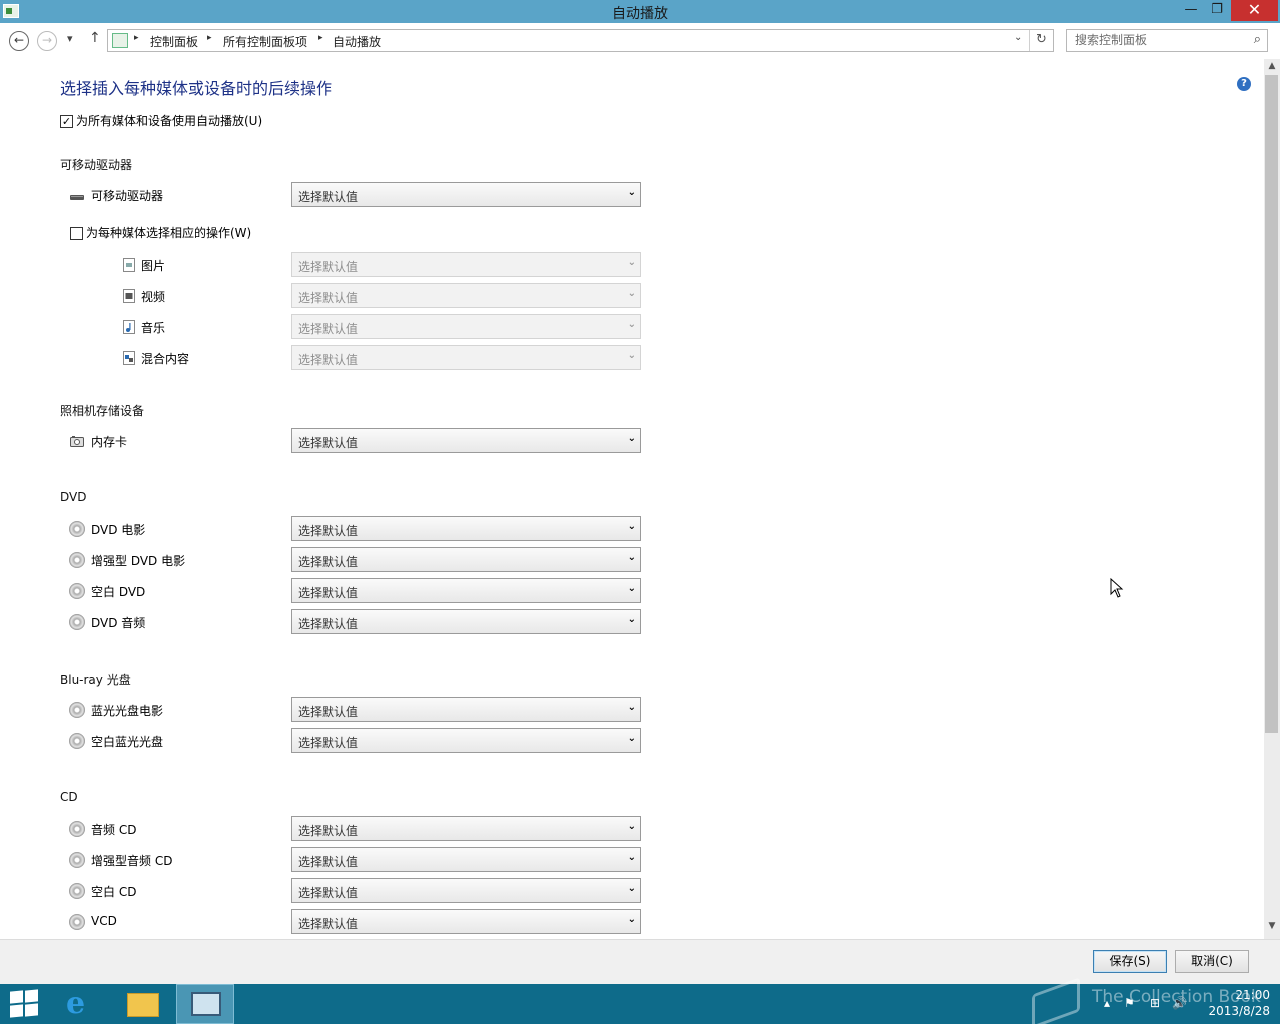 The width and height of the screenshot is (1280, 1029). I want to click on internet-explorer-icon: e, so click(76, 1003).